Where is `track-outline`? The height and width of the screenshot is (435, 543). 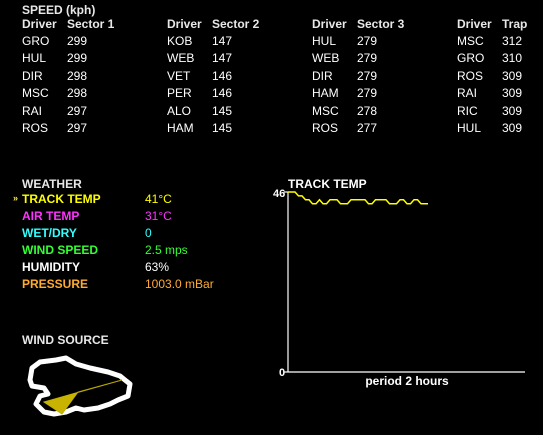 track-outline is located at coordinates (80, 386).